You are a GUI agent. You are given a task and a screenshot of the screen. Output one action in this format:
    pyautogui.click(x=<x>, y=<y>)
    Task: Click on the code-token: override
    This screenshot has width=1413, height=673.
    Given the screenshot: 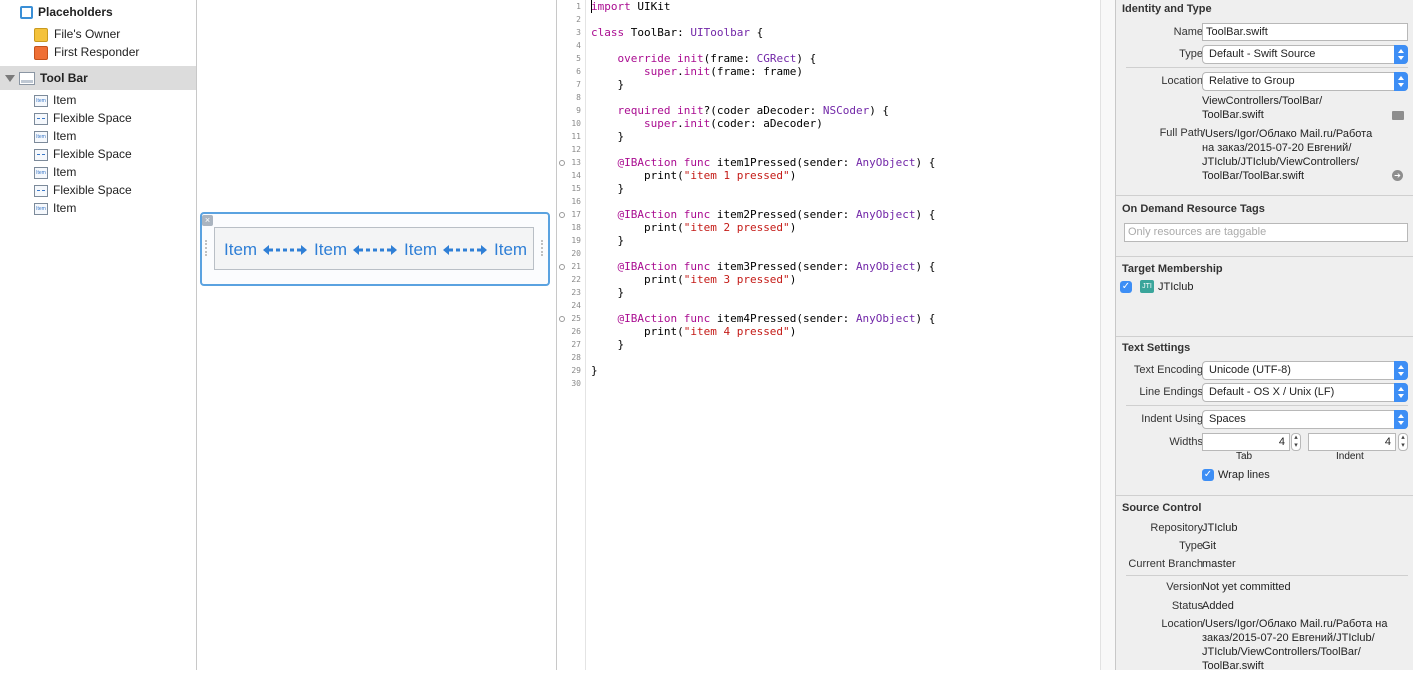 What is the action you would take?
    pyautogui.click(x=644, y=58)
    